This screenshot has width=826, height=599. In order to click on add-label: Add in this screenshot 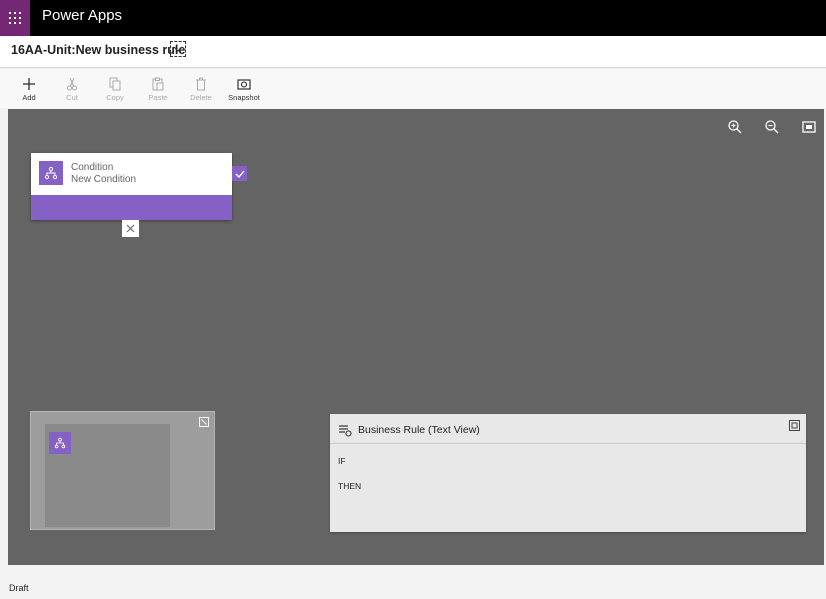, I will do `click(29, 97)`.